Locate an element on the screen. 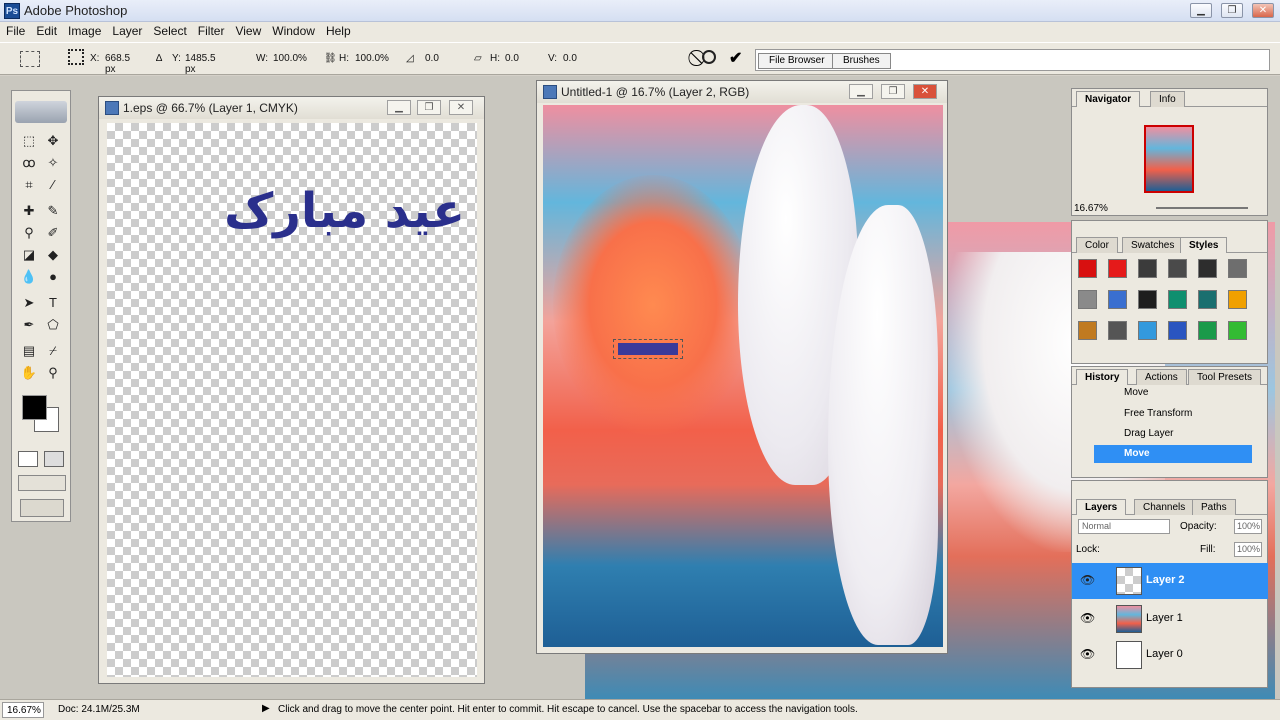  doc2-title-bar: Untitled-1 @ 16.7% (Layer 2, RGB) ▁ ❐ ✕ is located at coordinates (742, 92).